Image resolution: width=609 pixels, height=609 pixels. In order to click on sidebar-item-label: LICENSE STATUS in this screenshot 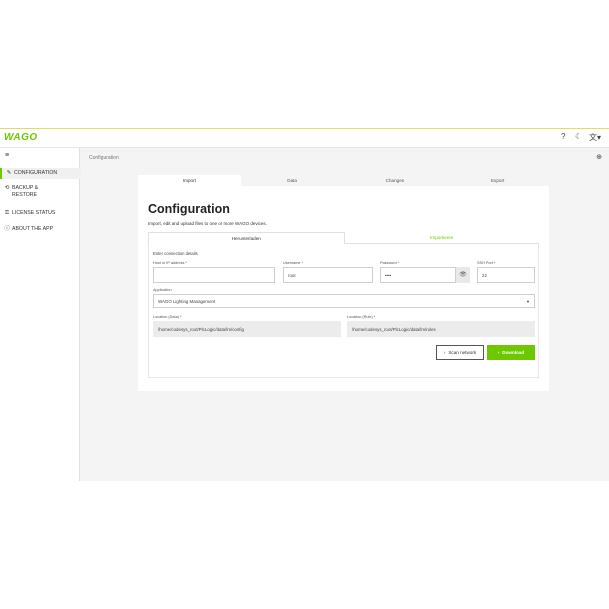, I will do `click(34, 213)`.